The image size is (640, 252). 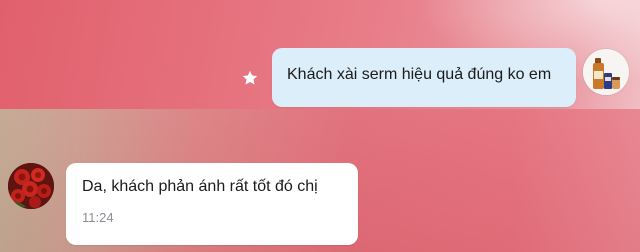 I want to click on contact-avatar, so click(x=31, y=186).